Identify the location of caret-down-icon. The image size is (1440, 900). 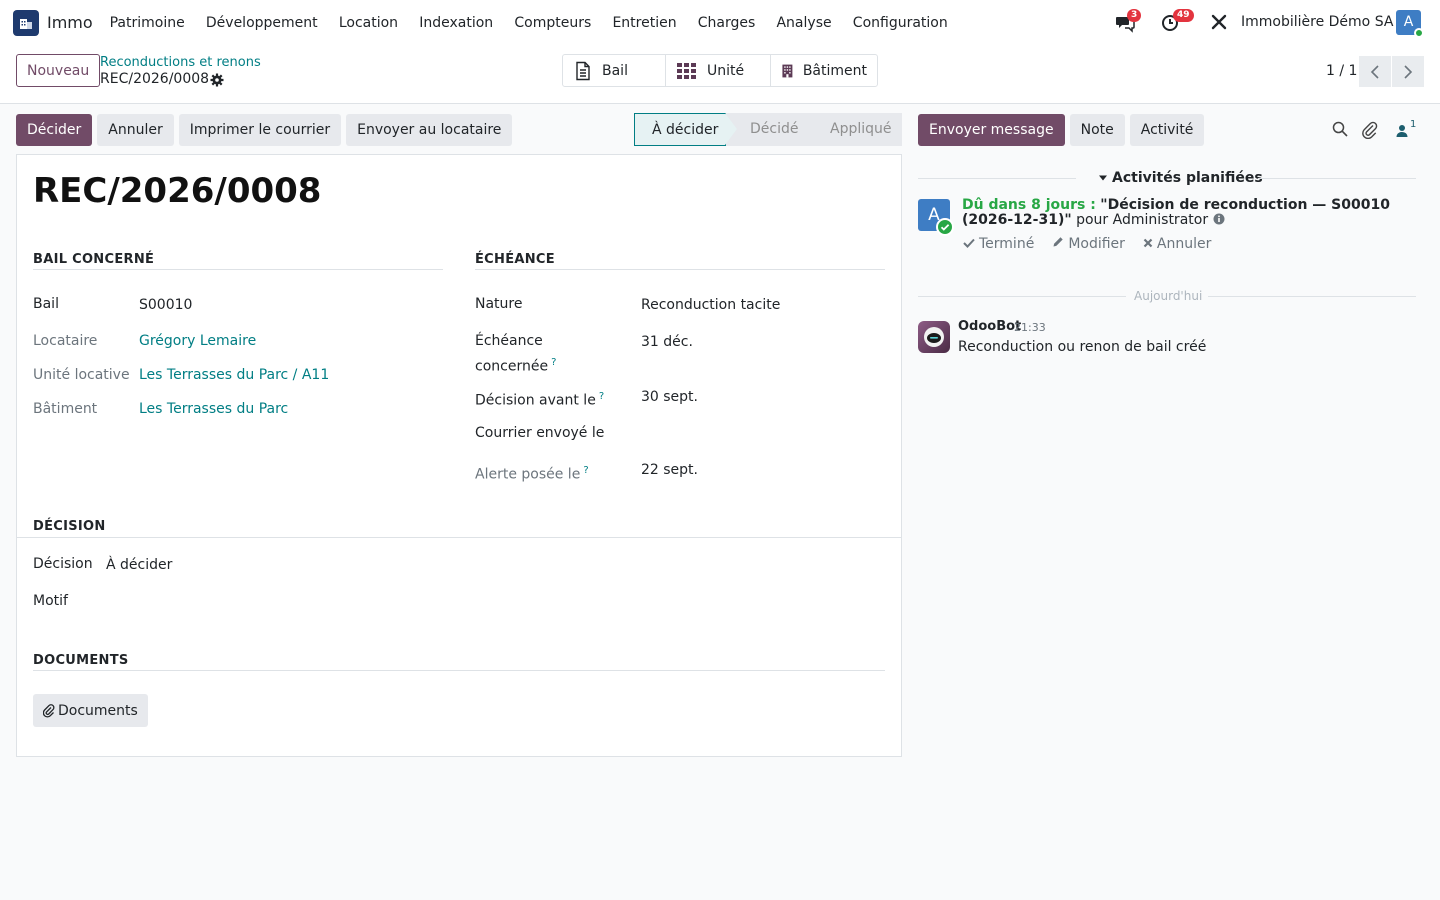
(1103, 178).